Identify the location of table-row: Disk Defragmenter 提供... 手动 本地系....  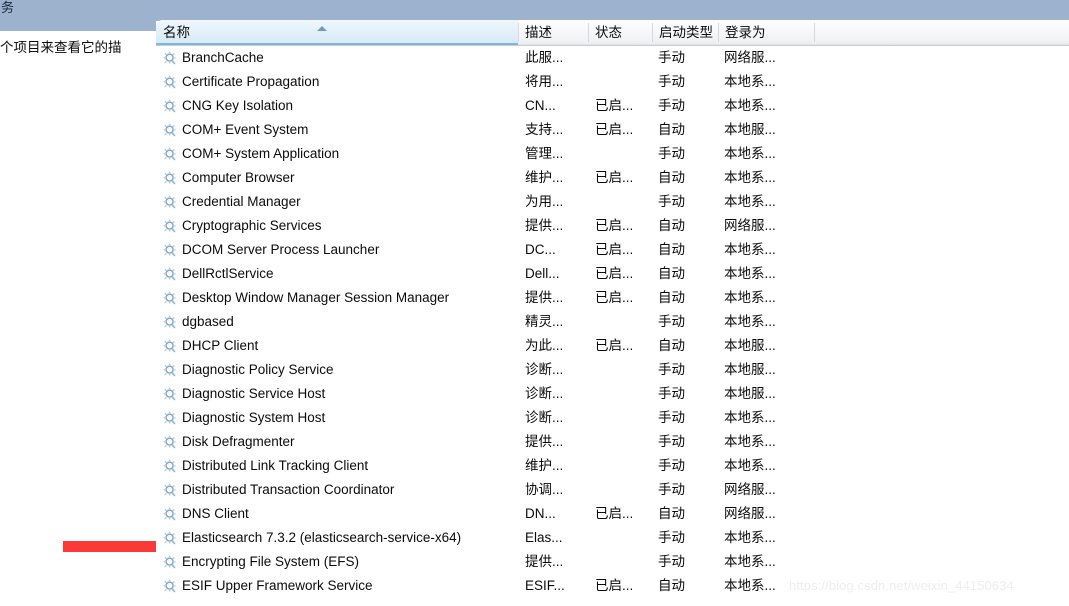
(612, 442).